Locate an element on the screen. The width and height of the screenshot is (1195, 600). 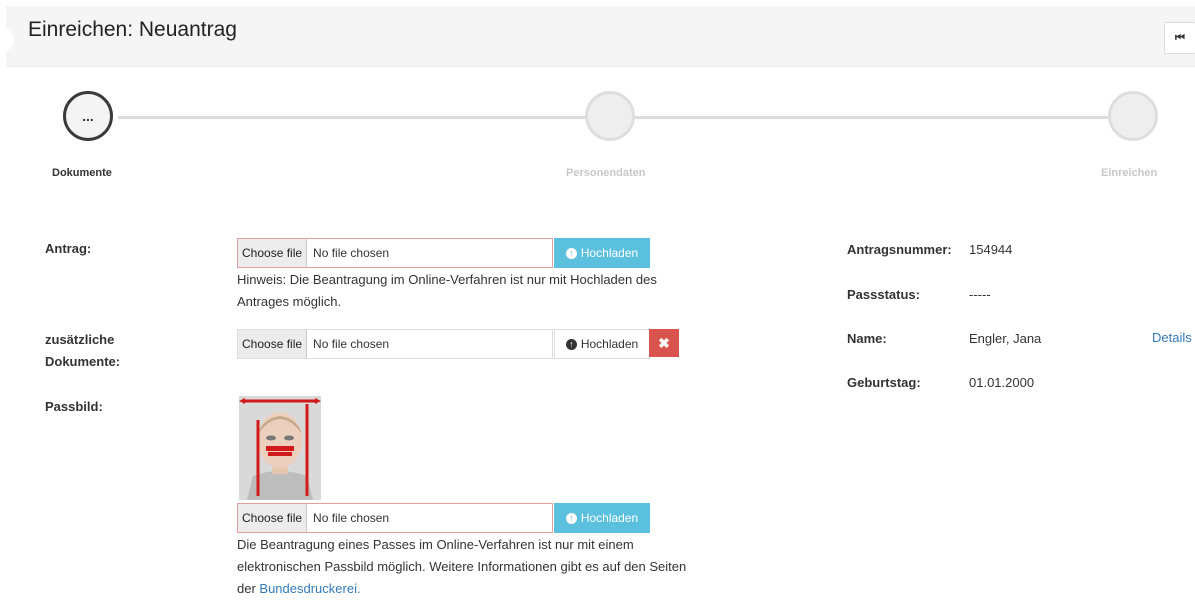
zusatz-upload-button: ↑ Hochladen is located at coordinates (602, 344).